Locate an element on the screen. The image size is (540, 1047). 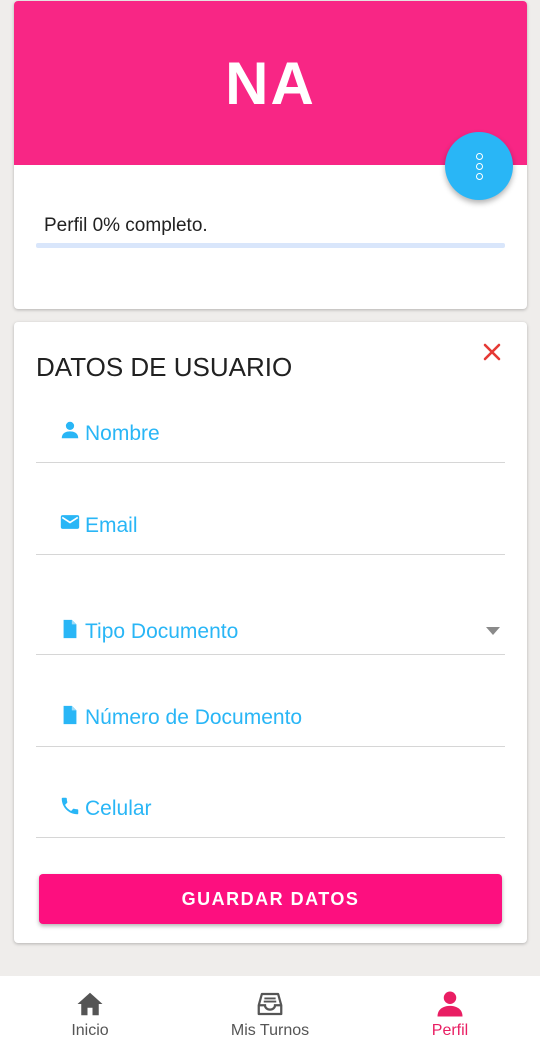
nav-item-inicio: Inicio is located at coordinates (90, 1011).